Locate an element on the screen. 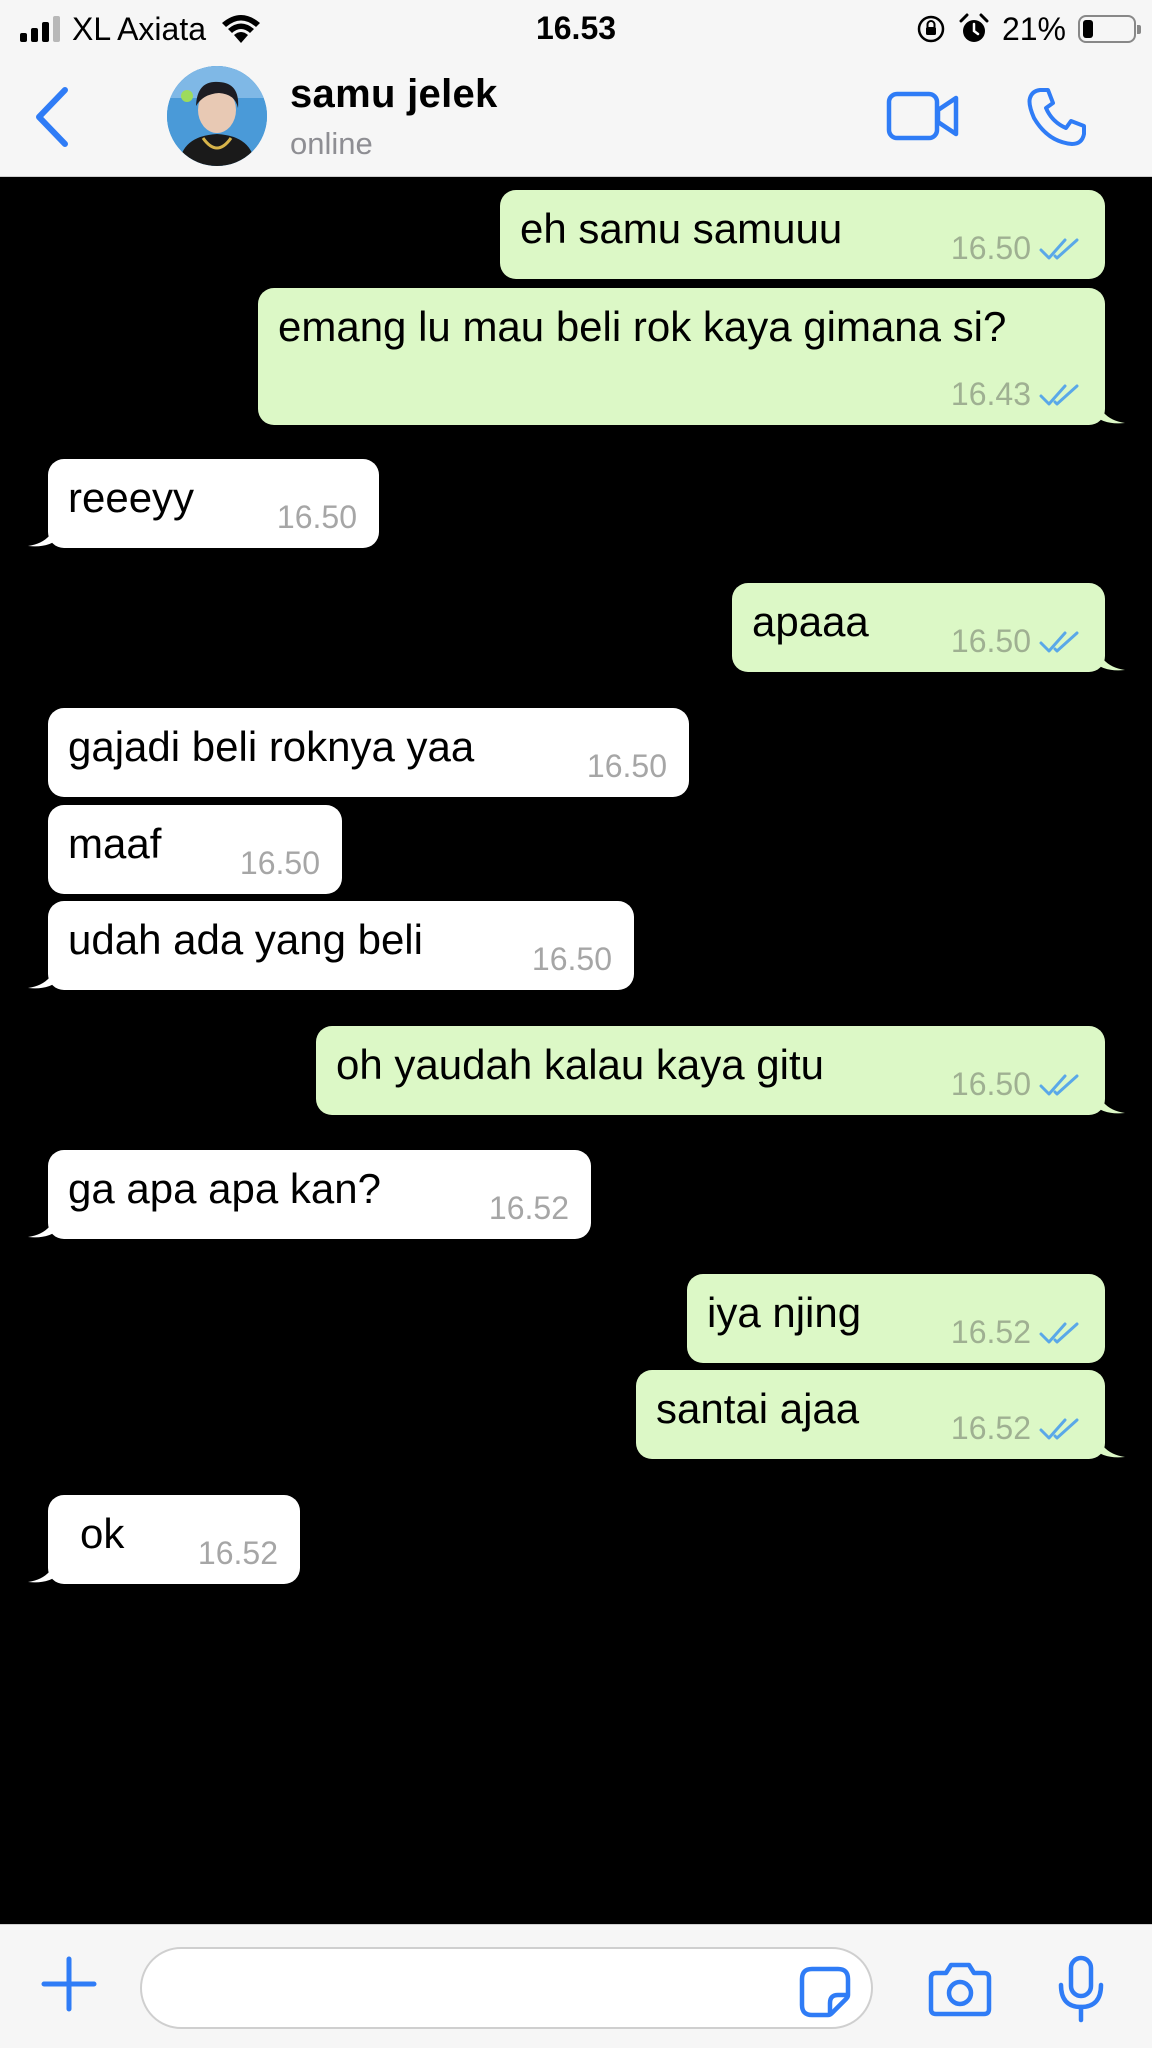  outgoing-message: apaaa 16.50 is located at coordinates (928, 627).